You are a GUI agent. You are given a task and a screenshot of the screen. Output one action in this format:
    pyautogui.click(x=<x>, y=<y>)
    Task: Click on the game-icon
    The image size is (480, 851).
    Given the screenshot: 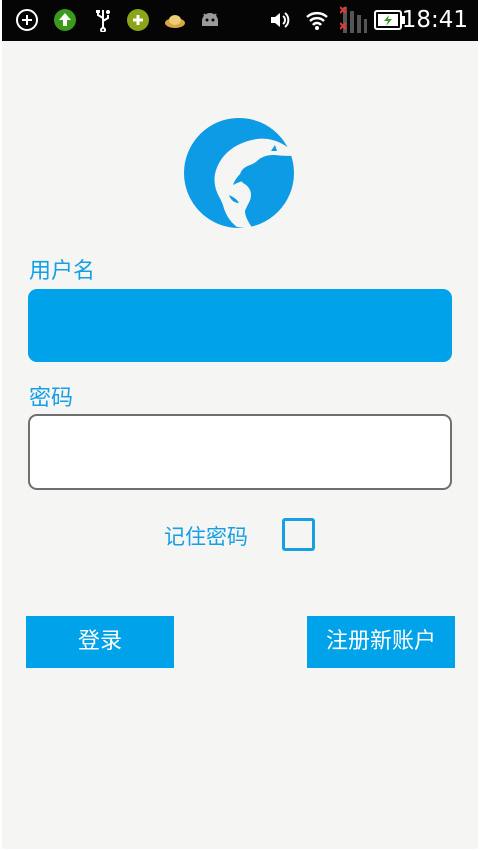 What is the action you would take?
    pyautogui.click(x=138, y=20)
    